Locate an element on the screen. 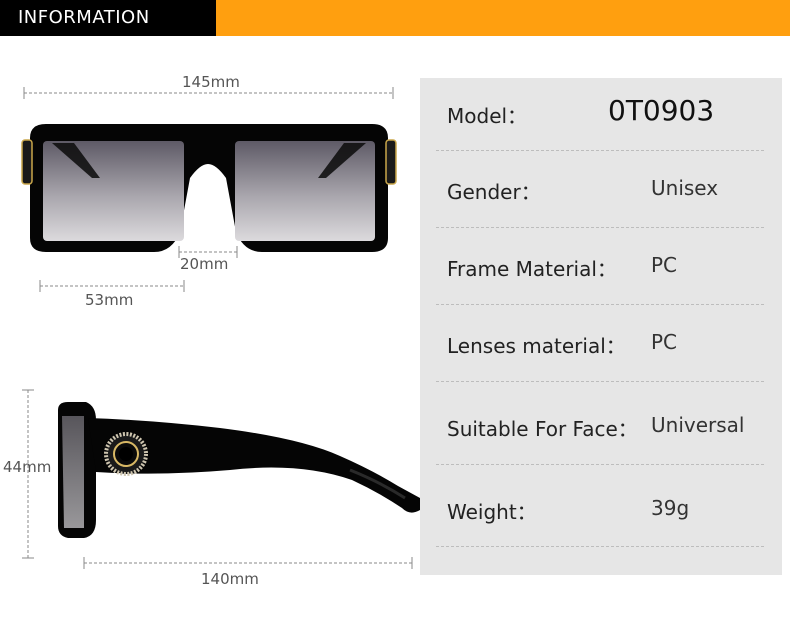  temple-length-dimension-line is located at coordinates (248, 563).